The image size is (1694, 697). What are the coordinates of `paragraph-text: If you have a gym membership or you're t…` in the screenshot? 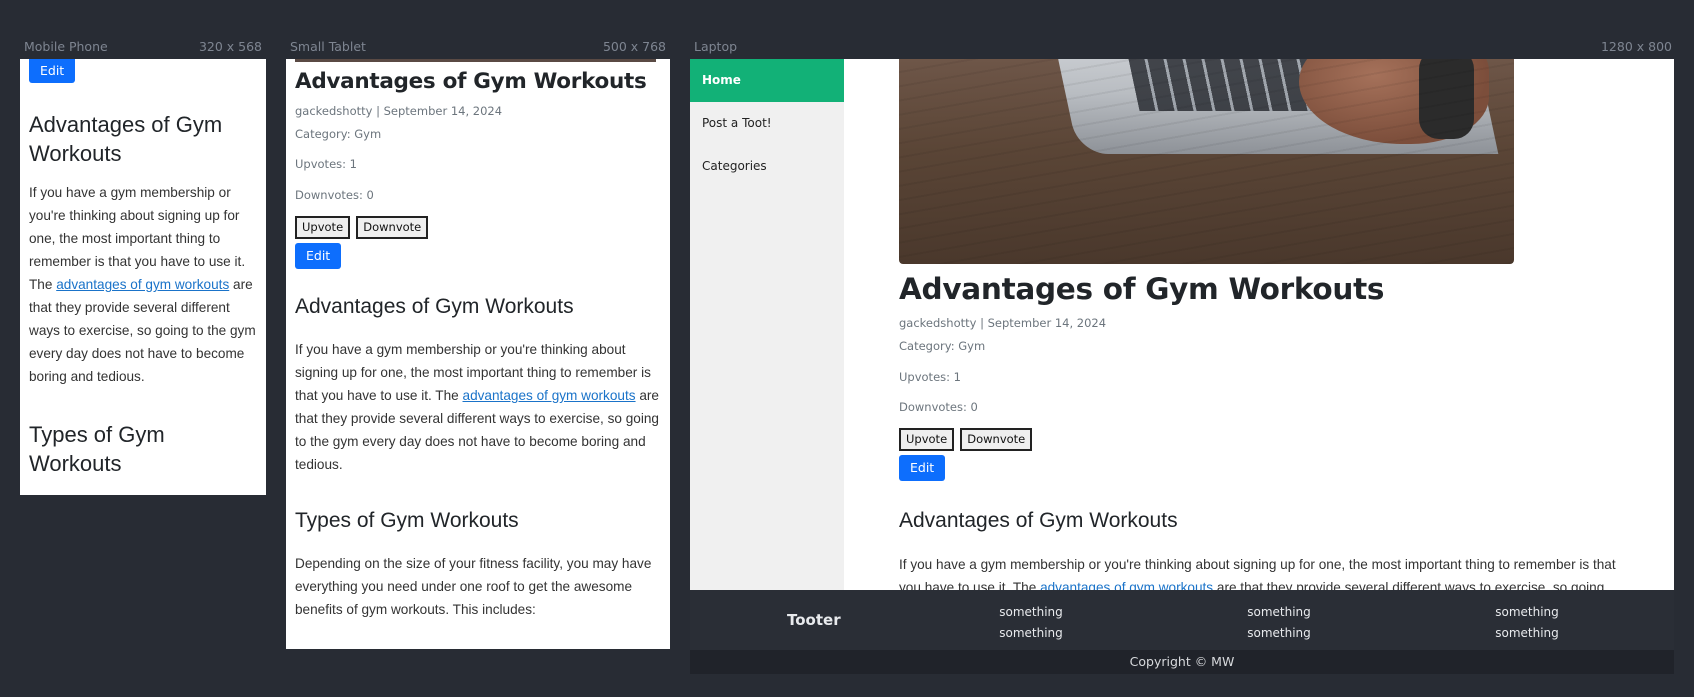 It's located at (137, 238).